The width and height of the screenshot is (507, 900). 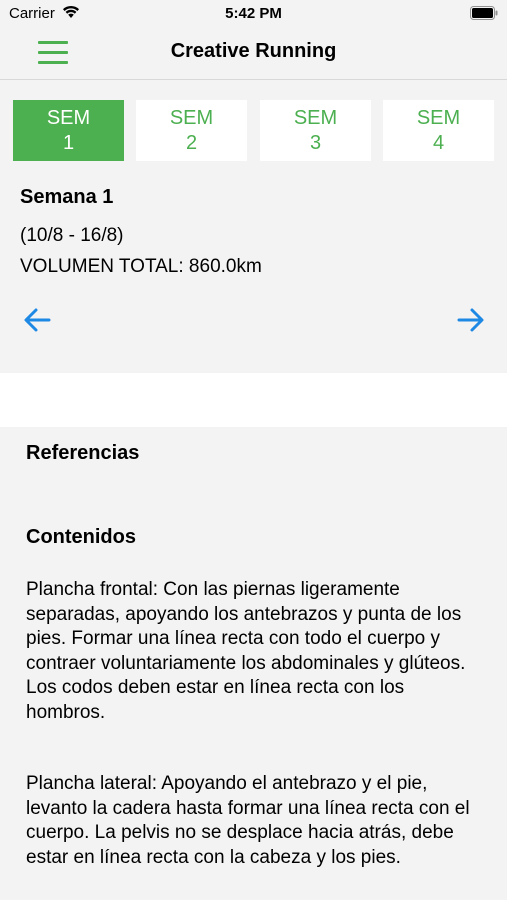 What do you see at coordinates (315, 143) in the screenshot?
I see `tab-number: 3` at bounding box center [315, 143].